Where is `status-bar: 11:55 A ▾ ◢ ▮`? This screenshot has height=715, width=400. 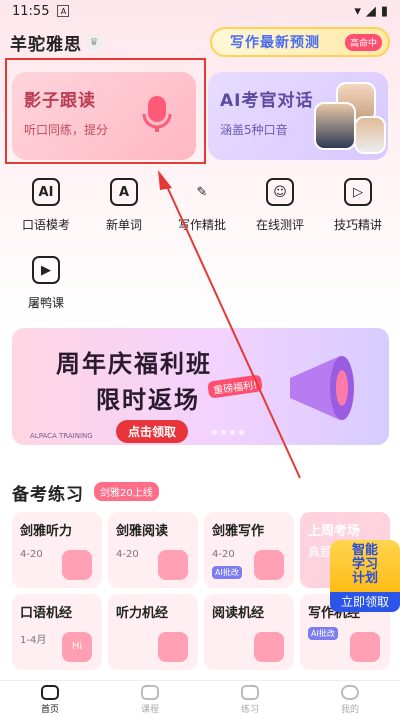 status-bar: 11:55 A ▾ ◢ ▮ is located at coordinates (200, 11).